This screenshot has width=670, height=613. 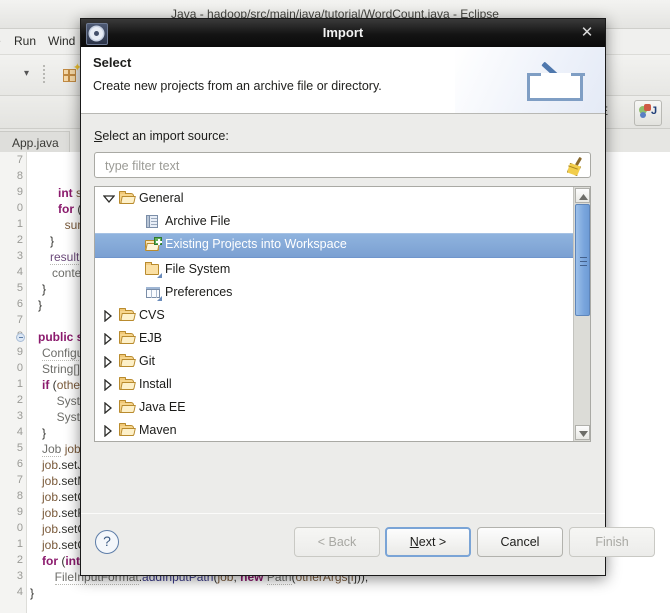 What do you see at coordinates (334, 384) in the screenshot?
I see `tree-item: Install` at bounding box center [334, 384].